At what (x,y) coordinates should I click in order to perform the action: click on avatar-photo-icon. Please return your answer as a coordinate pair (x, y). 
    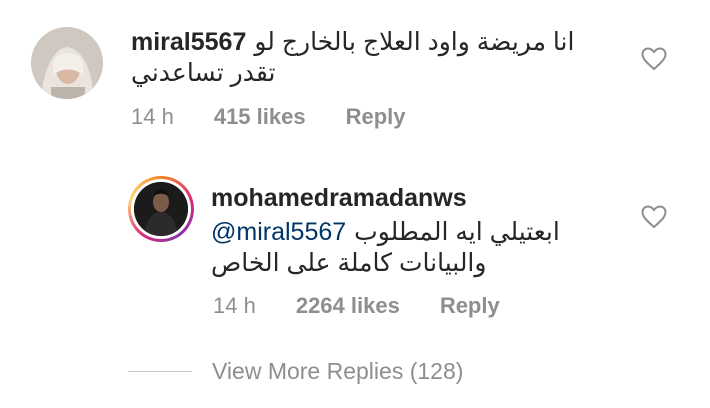
    Looking at the image, I should click on (67, 63).